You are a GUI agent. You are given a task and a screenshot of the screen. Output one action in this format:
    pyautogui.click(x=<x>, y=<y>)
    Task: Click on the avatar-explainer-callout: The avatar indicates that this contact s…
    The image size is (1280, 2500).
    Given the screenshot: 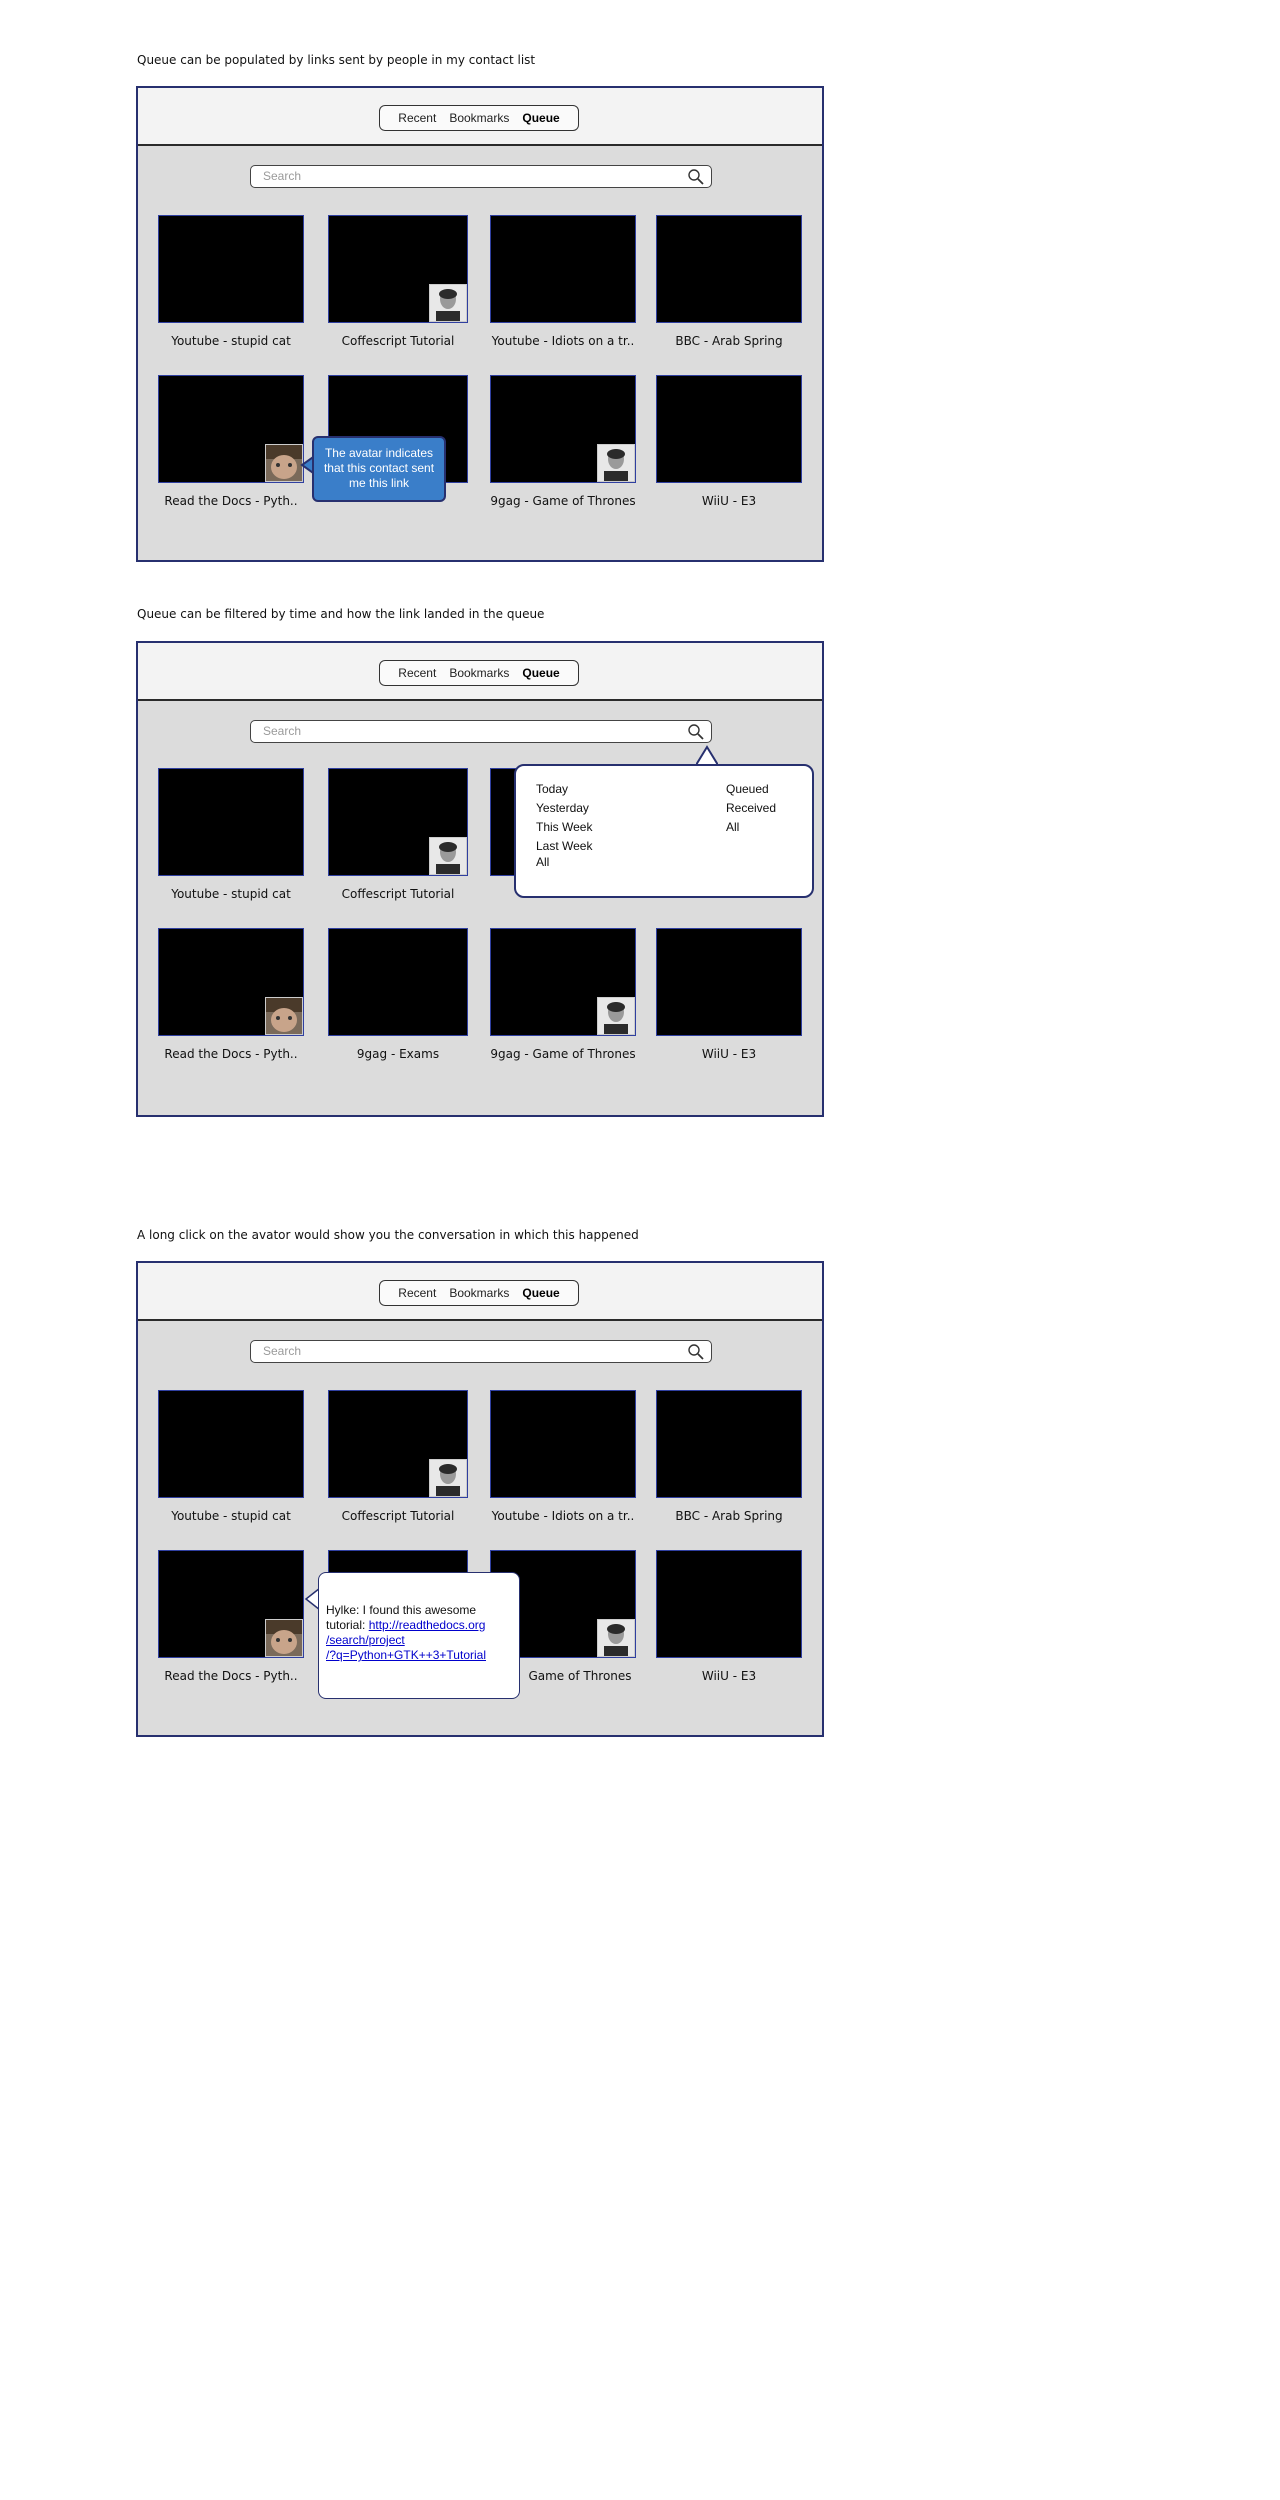 What is the action you would take?
    pyautogui.click(x=379, y=469)
    